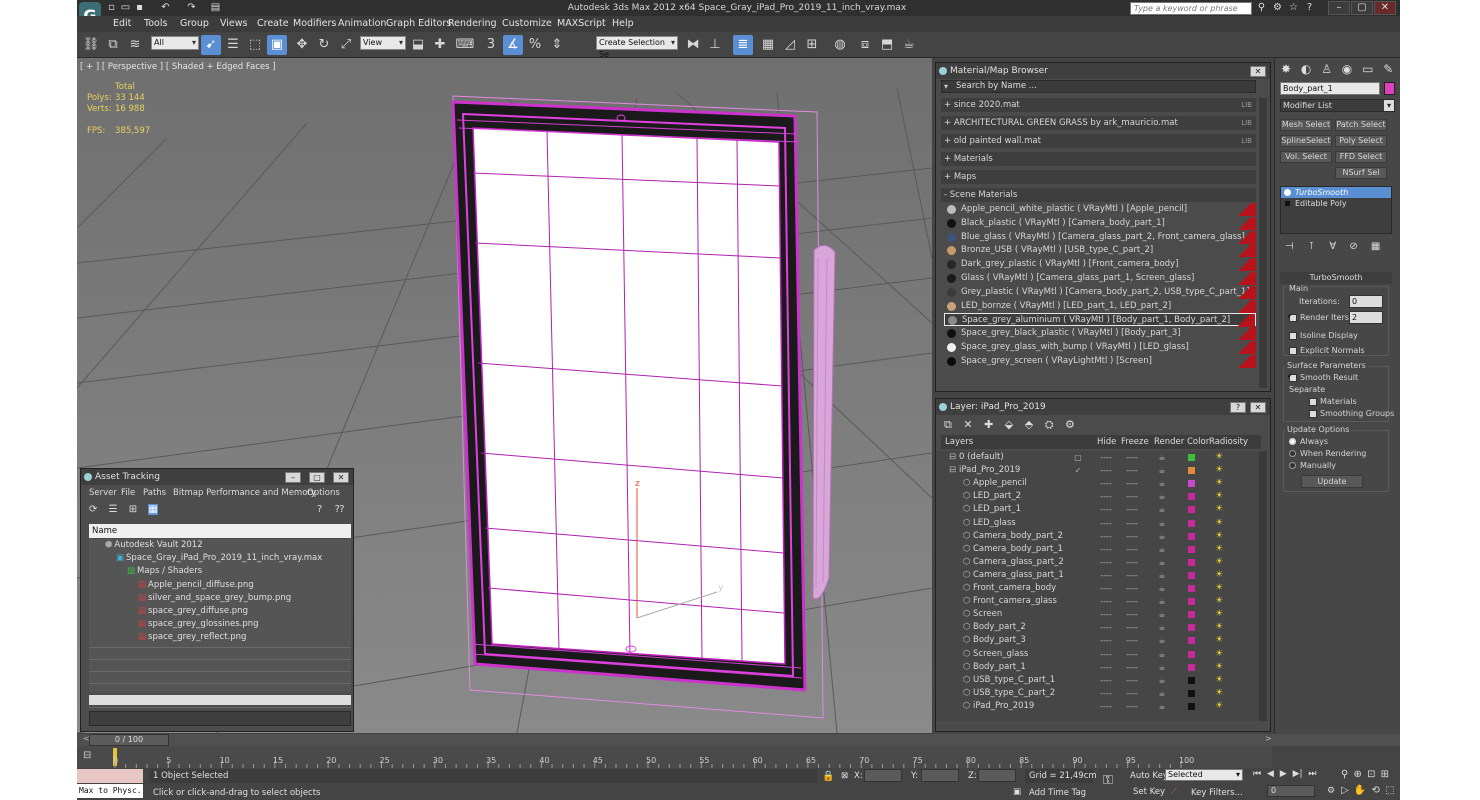 Image resolution: width=1480 pixels, height=800 pixels. Describe the element at coordinates (154, 493) in the screenshot. I see `asset-menu-paths: Paths` at that location.